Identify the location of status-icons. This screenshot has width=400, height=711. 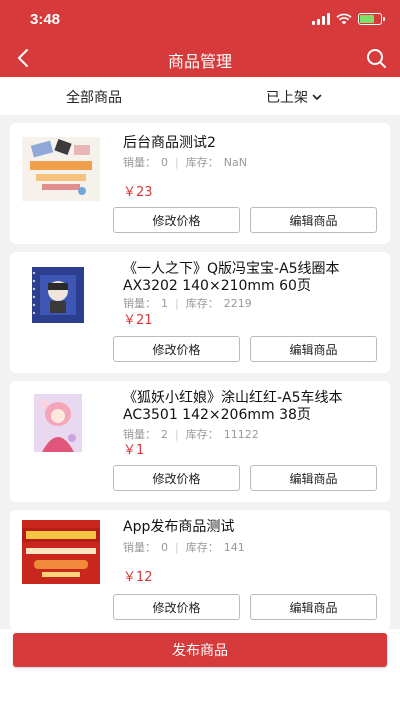
(348, 19).